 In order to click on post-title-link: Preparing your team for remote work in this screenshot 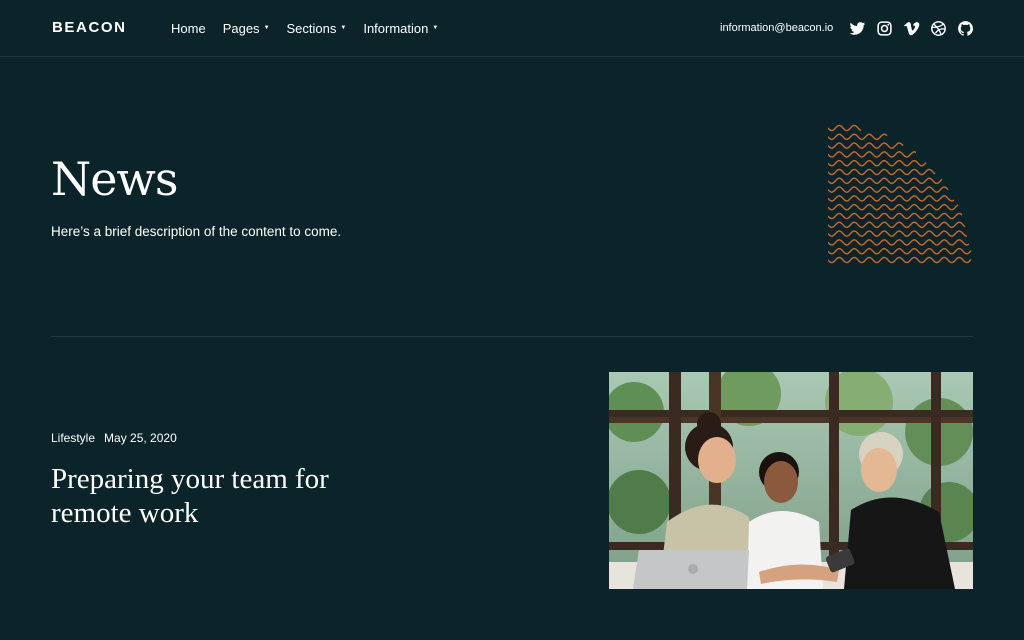, I will do `click(231, 496)`.